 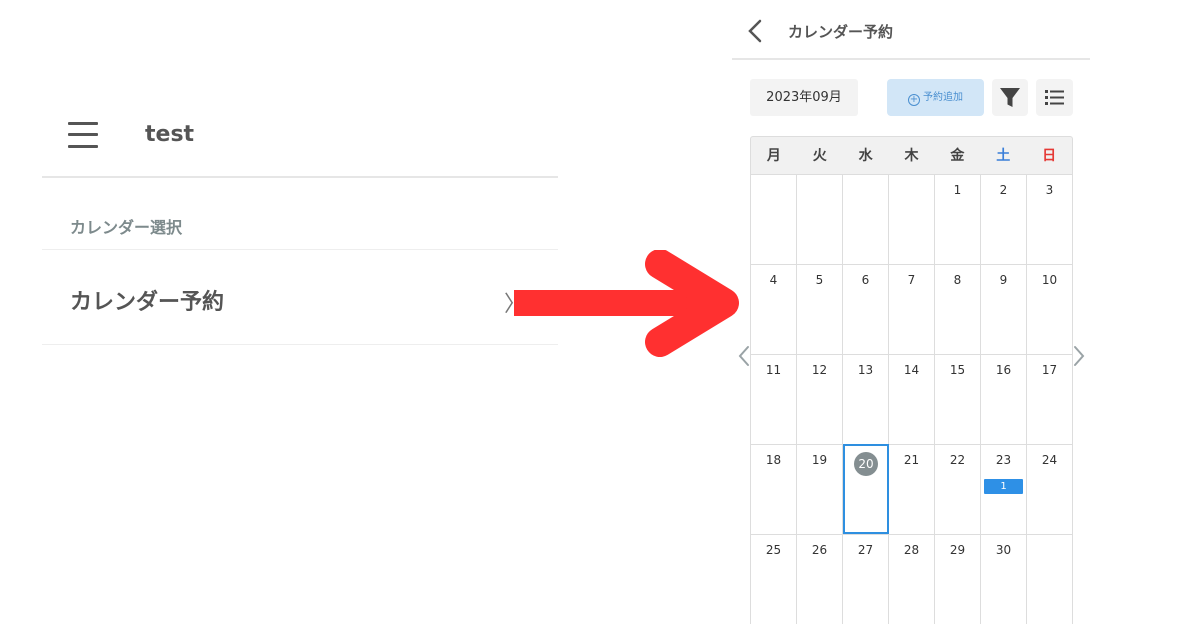 I want to click on day-number: 30, so click(x=1003, y=550).